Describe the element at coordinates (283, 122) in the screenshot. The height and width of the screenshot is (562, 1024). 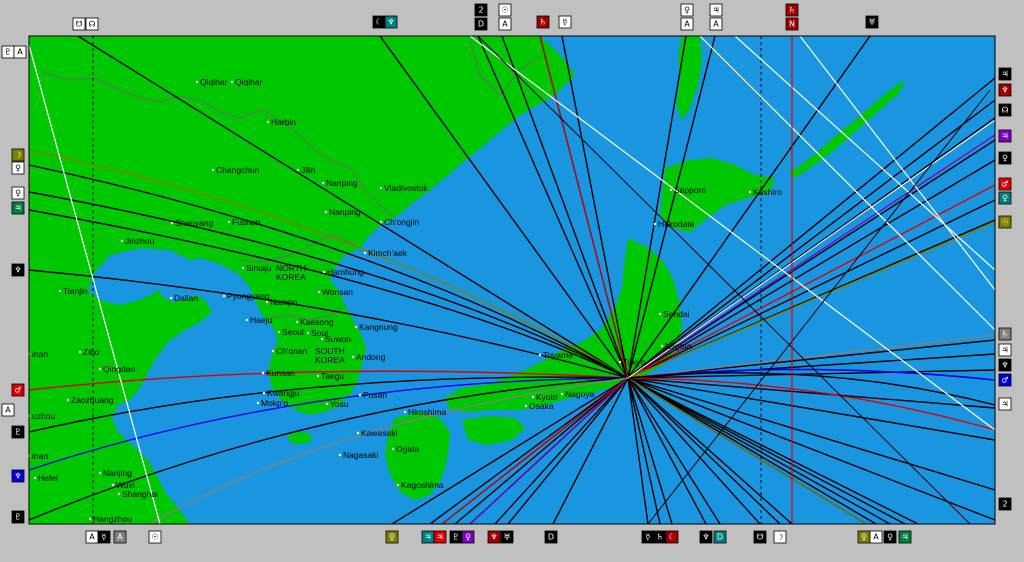
I see `city-label: Harbin` at that location.